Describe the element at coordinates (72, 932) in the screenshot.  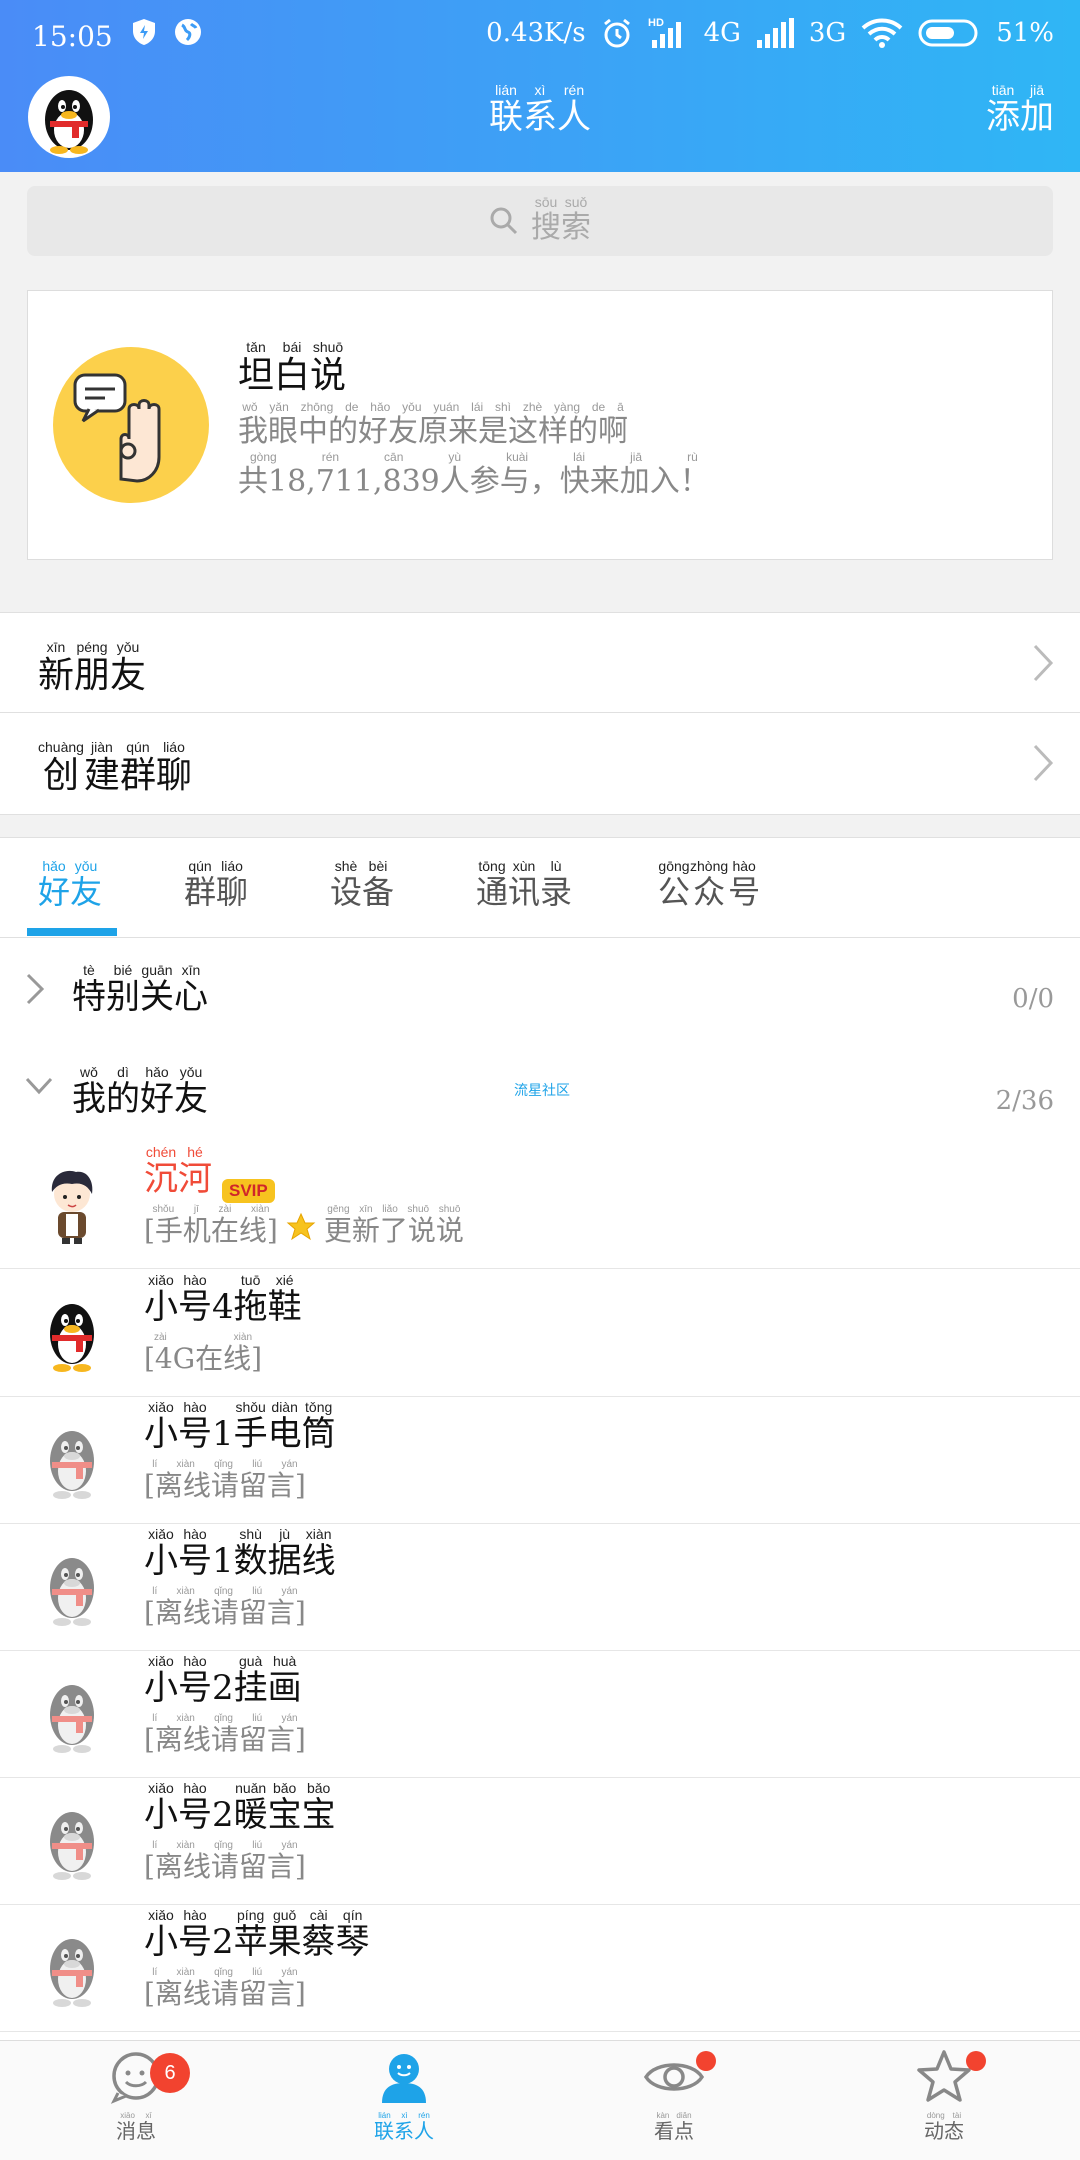
I see `active-tab-indicator` at that location.